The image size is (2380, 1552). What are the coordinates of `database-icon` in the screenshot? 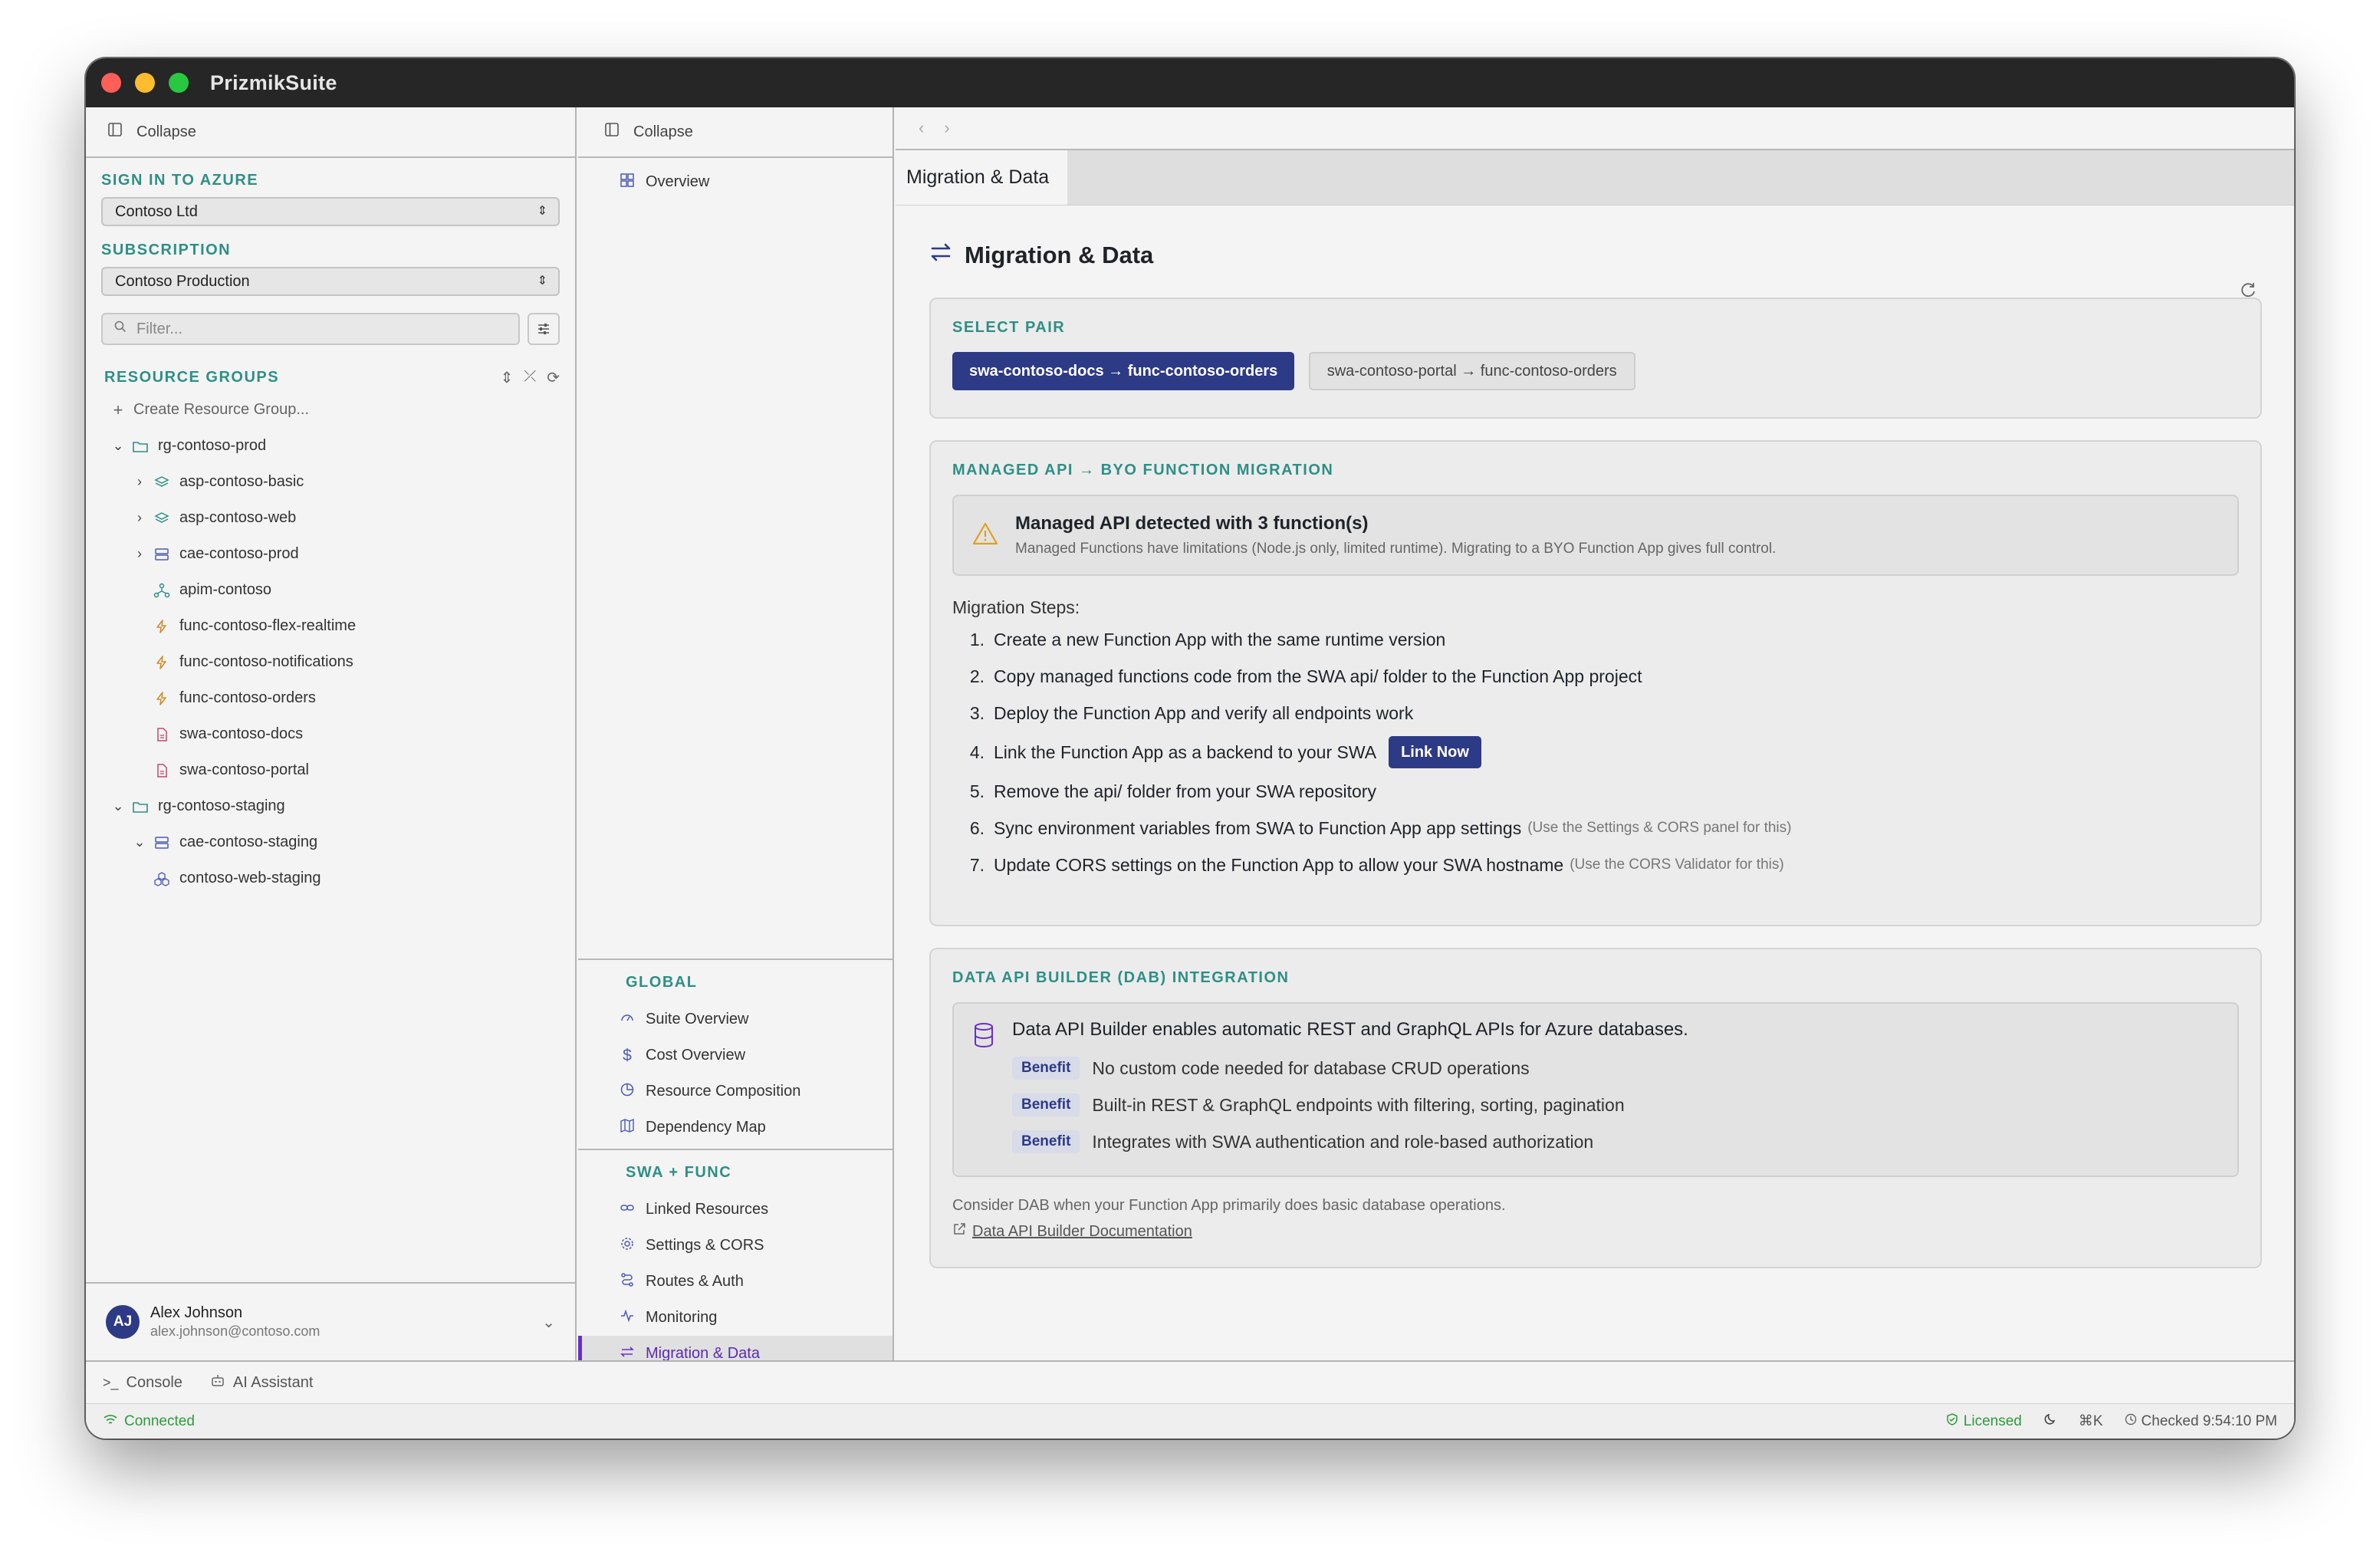 It's located at (984, 1091).